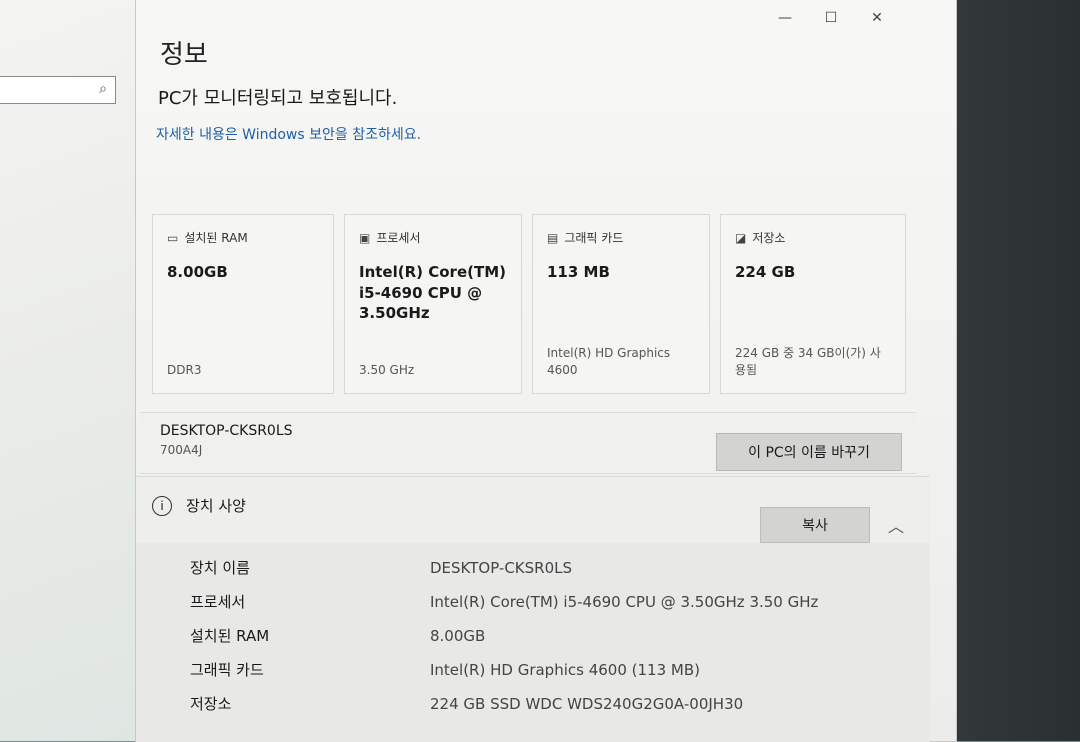  Describe the element at coordinates (765, 272) in the screenshot. I see `card-value: 224 GB` at that location.